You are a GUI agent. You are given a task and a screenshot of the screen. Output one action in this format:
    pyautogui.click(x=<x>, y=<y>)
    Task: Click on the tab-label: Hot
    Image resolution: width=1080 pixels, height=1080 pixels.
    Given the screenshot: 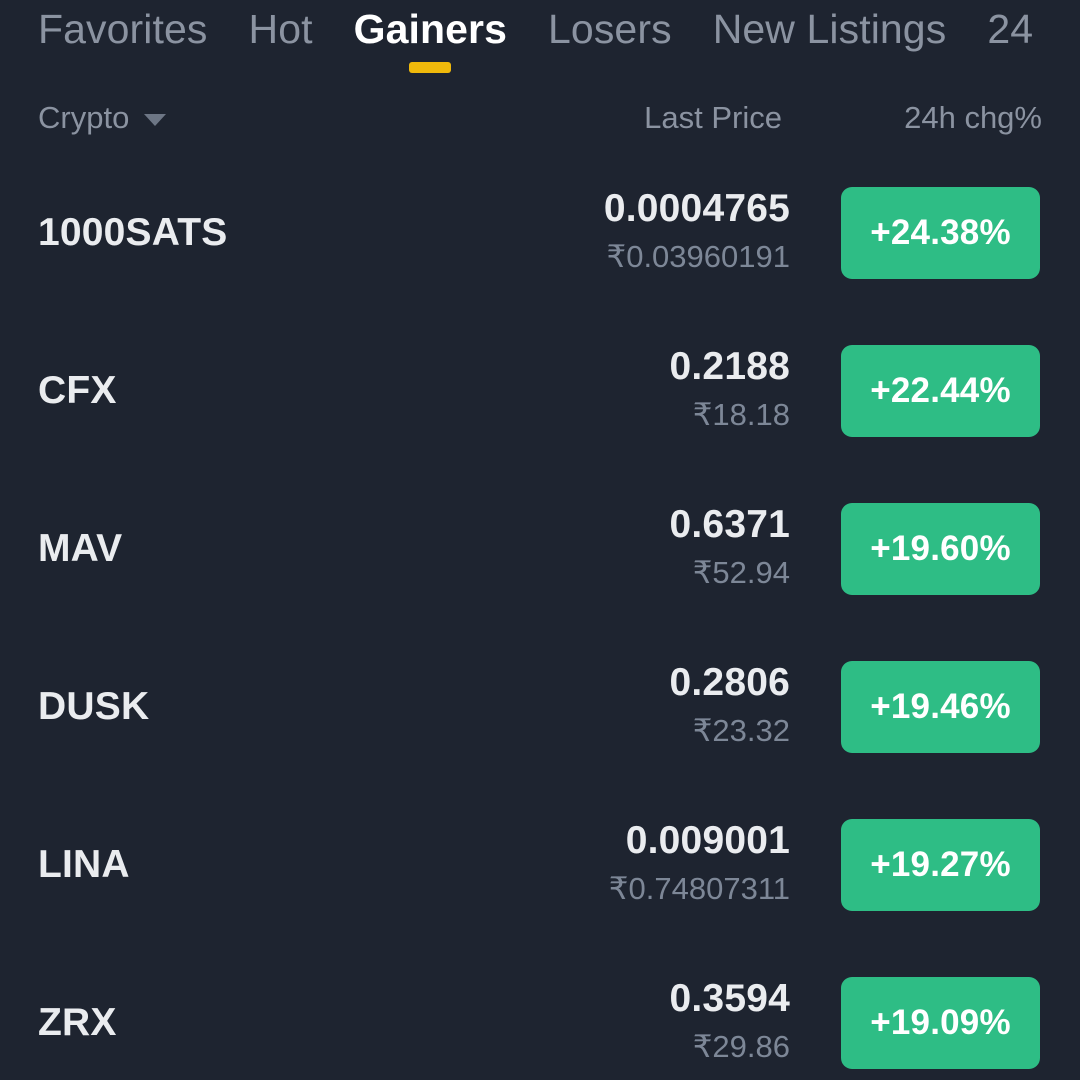 What is the action you would take?
    pyautogui.click(x=280, y=29)
    